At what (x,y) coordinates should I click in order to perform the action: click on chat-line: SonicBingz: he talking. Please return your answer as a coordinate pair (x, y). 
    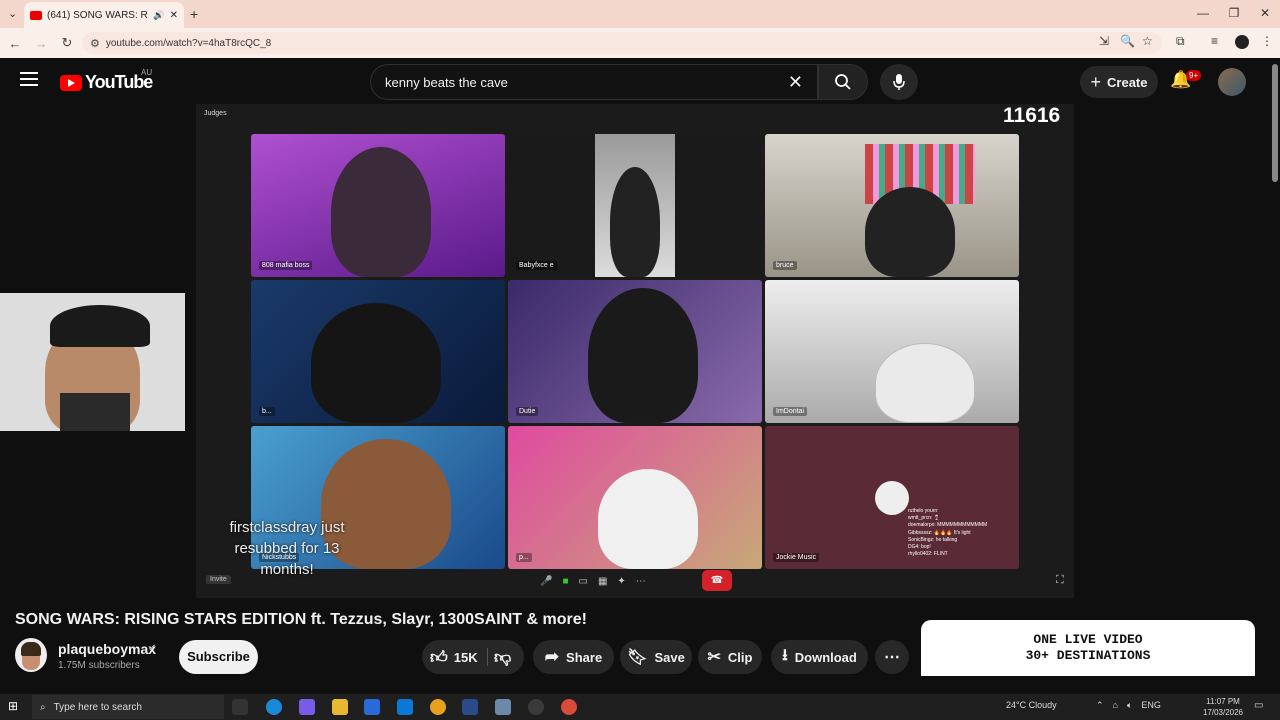
    Looking at the image, I should click on (933, 539).